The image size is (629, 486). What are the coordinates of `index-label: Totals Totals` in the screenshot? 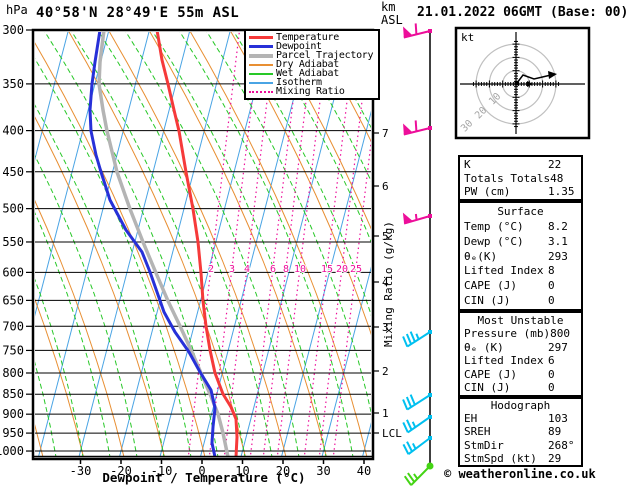 It's located at (507, 178).